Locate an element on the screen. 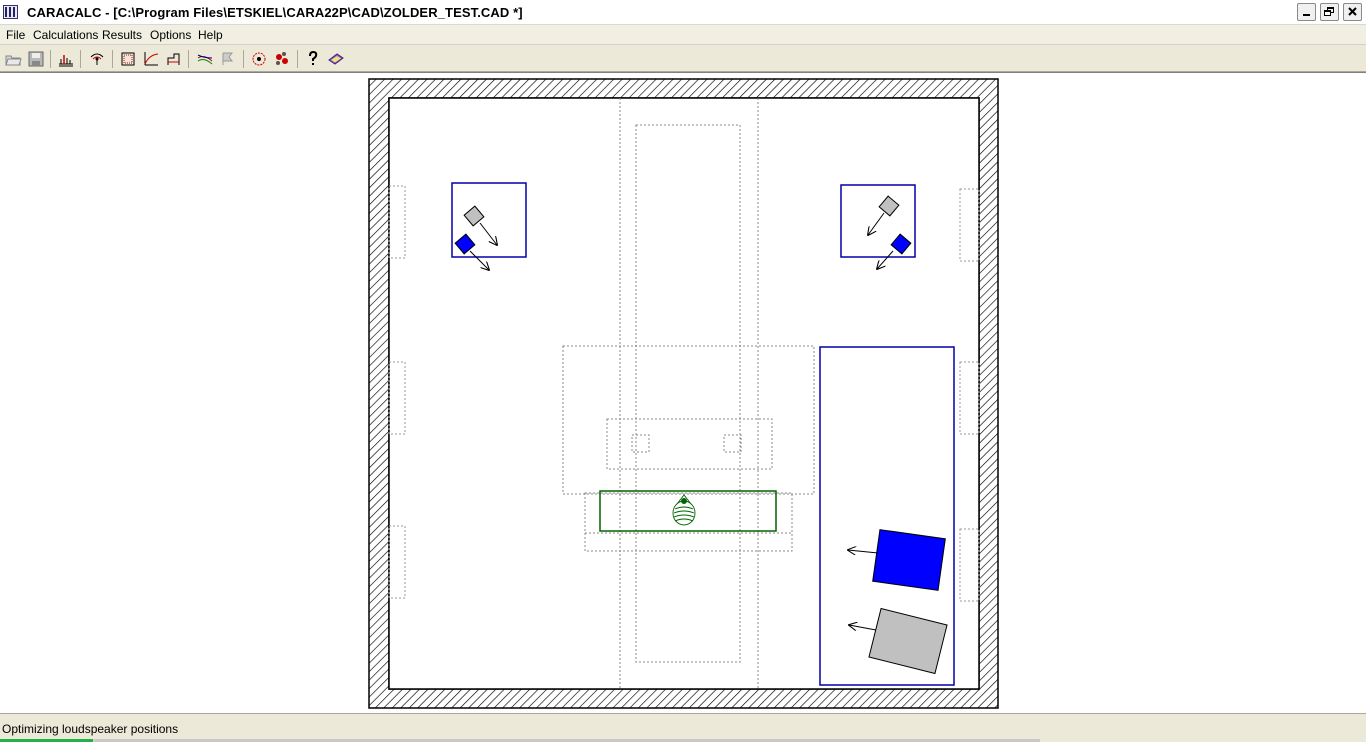  reverb-button is located at coordinates (259, 59).